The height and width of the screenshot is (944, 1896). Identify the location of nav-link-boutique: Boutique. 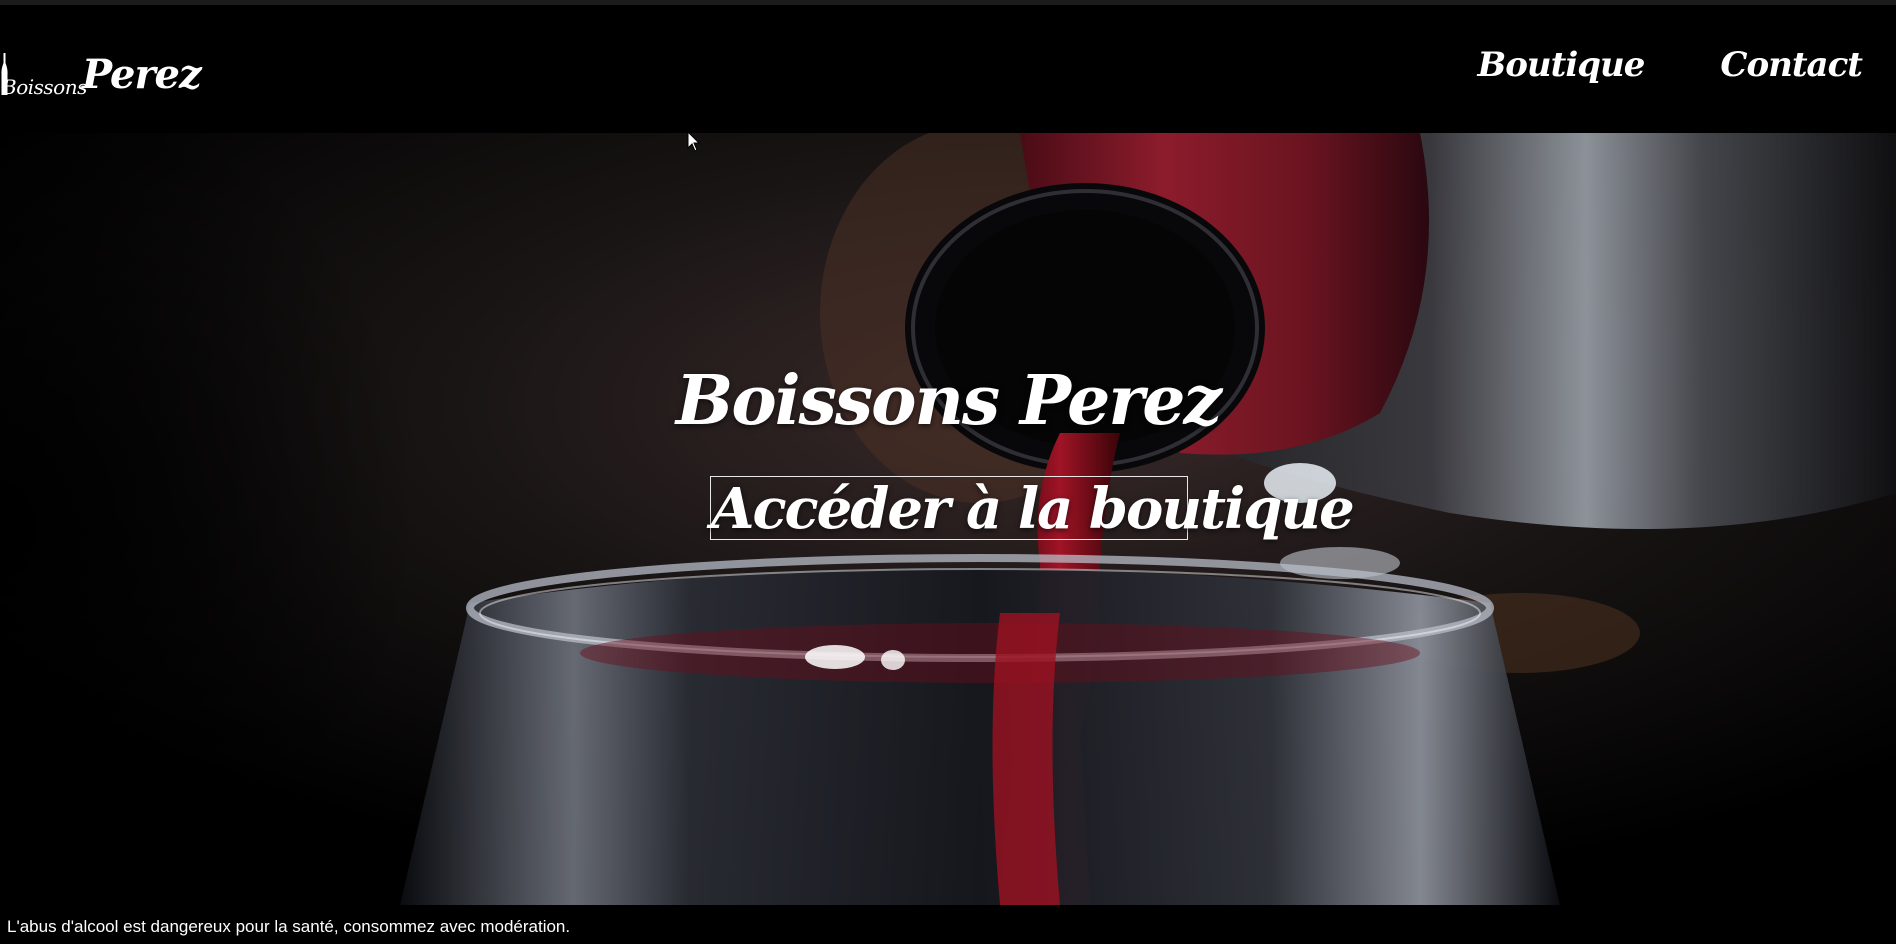
(1562, 65).